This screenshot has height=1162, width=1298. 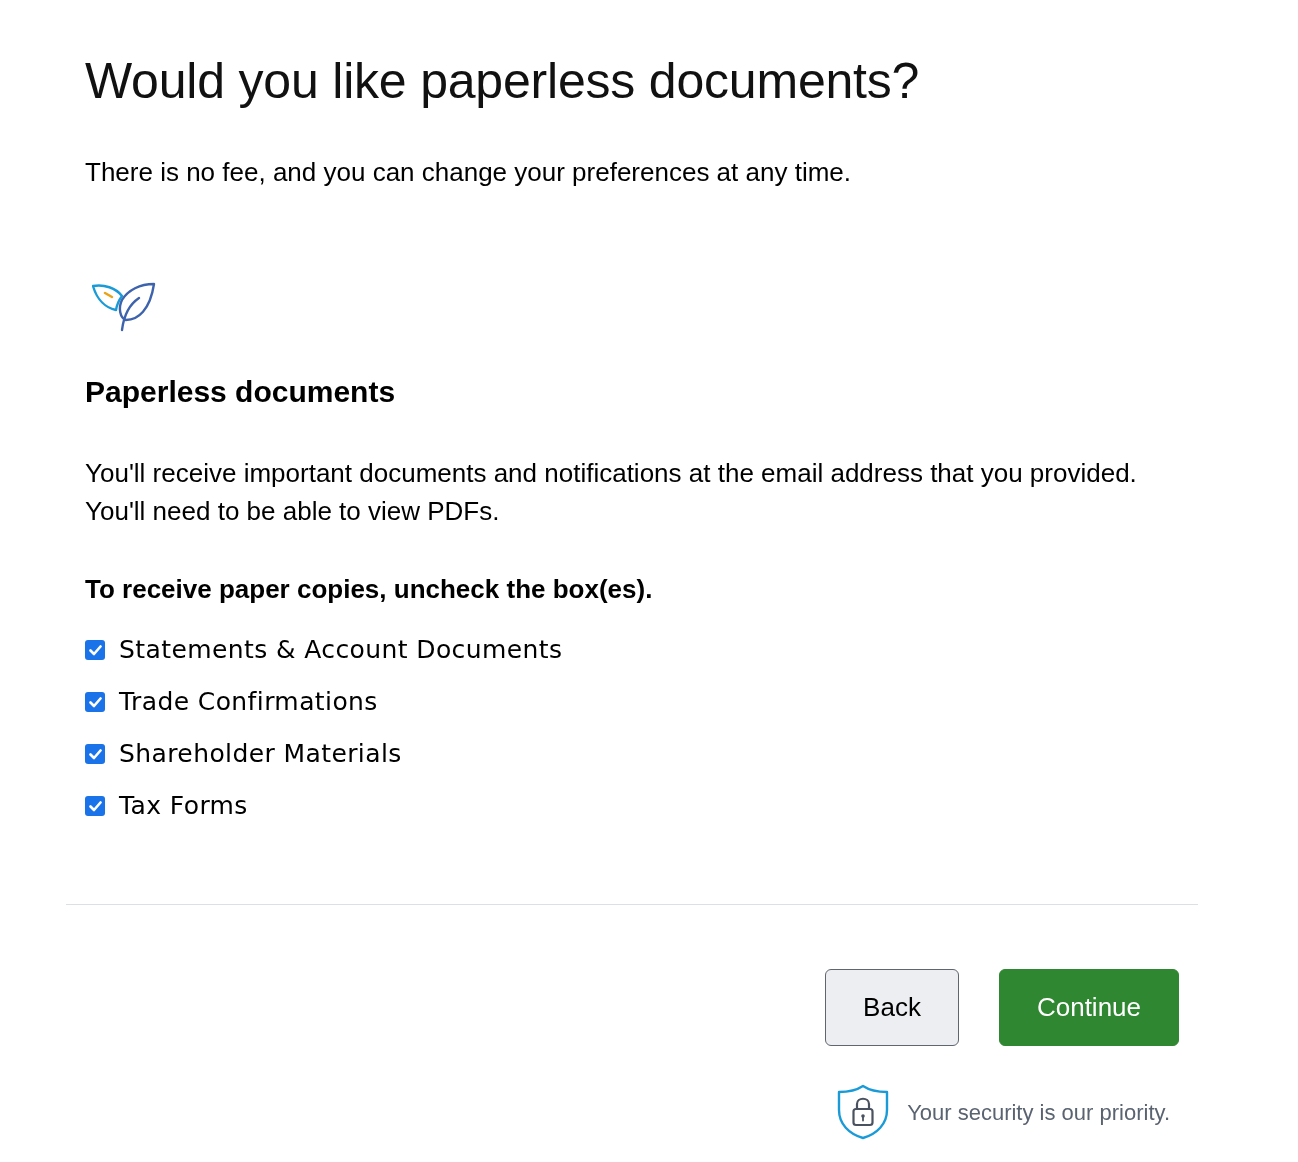 I want to click on section-heading: Paperless documents, so click(x=241, y=392).